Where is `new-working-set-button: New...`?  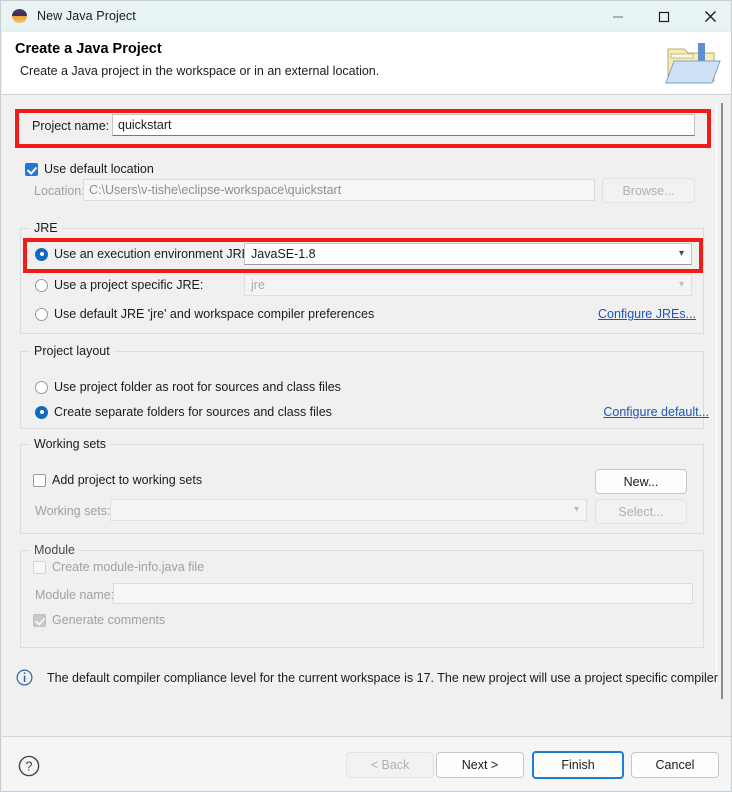 new-working-set-button: New... is located at coordinates (641, 481).